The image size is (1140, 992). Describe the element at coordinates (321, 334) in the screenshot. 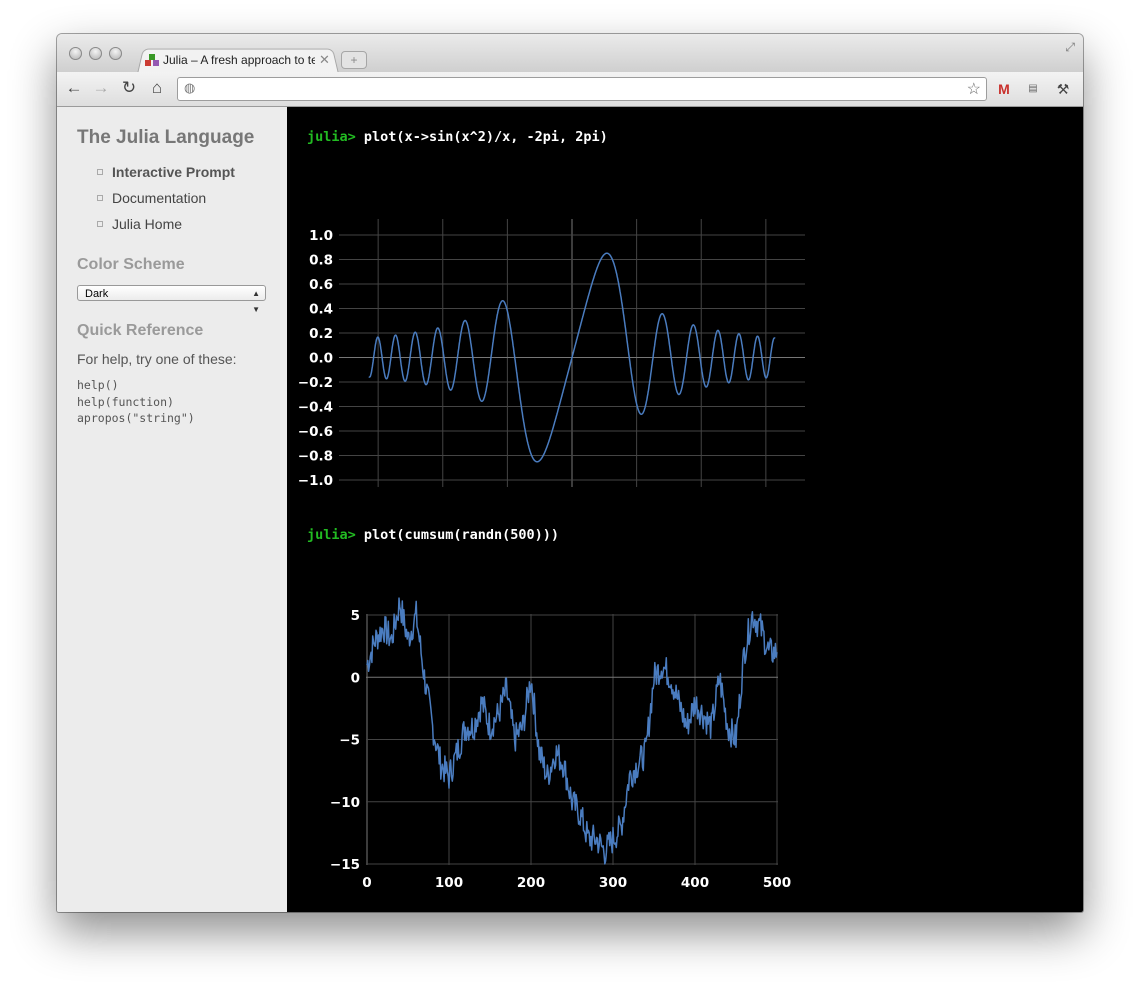

I see `y-tick-label: 0.2` at that location.